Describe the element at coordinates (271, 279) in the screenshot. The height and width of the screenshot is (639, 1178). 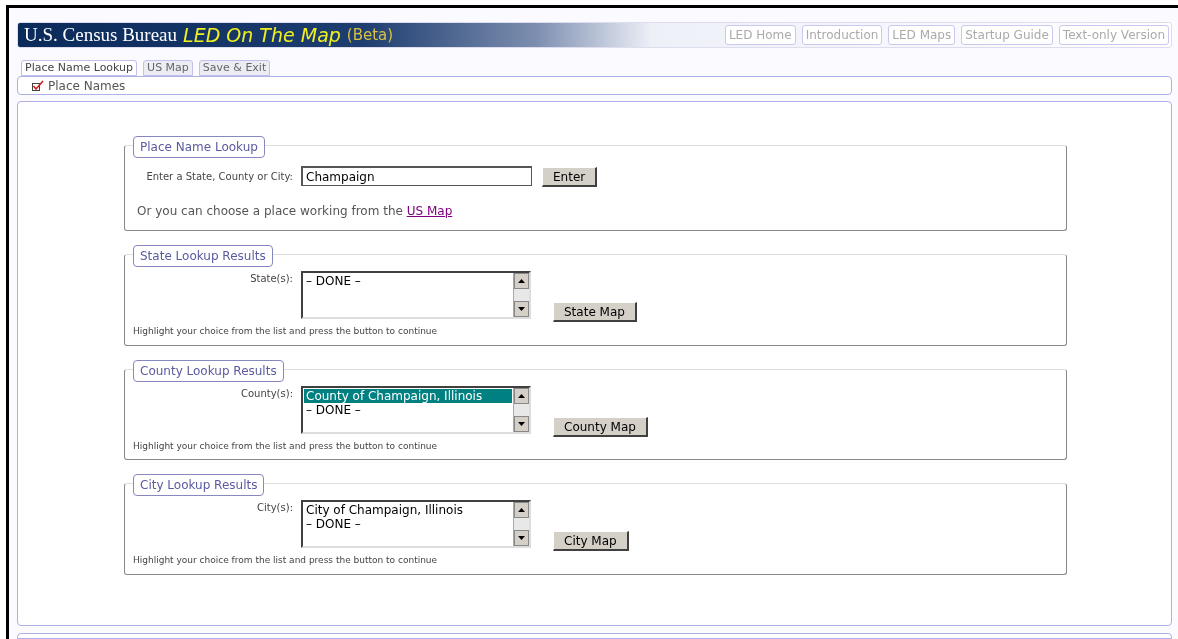
I see `field-label: State(s):` at that location.